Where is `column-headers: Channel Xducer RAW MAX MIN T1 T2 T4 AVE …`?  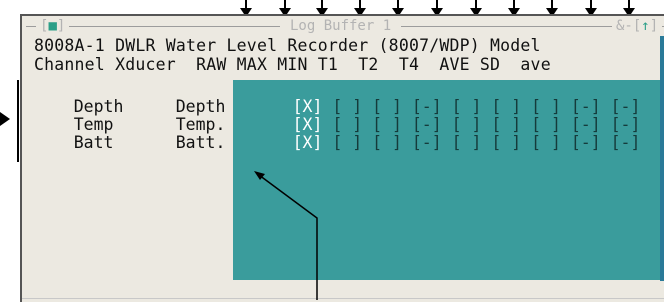 column-headers: Channel Xducer RAW MAX MIN T1 T2 T4 AVE … is located at coordinates (292, 64).